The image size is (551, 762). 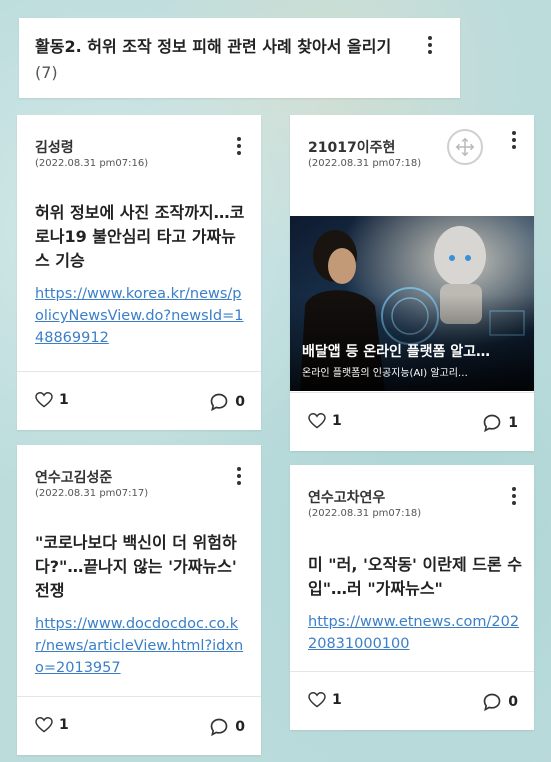 What do you see at coordinates (412, 421) in the screenshot?
I see `post-footer: 1 1` at bounding box center [412, 421].